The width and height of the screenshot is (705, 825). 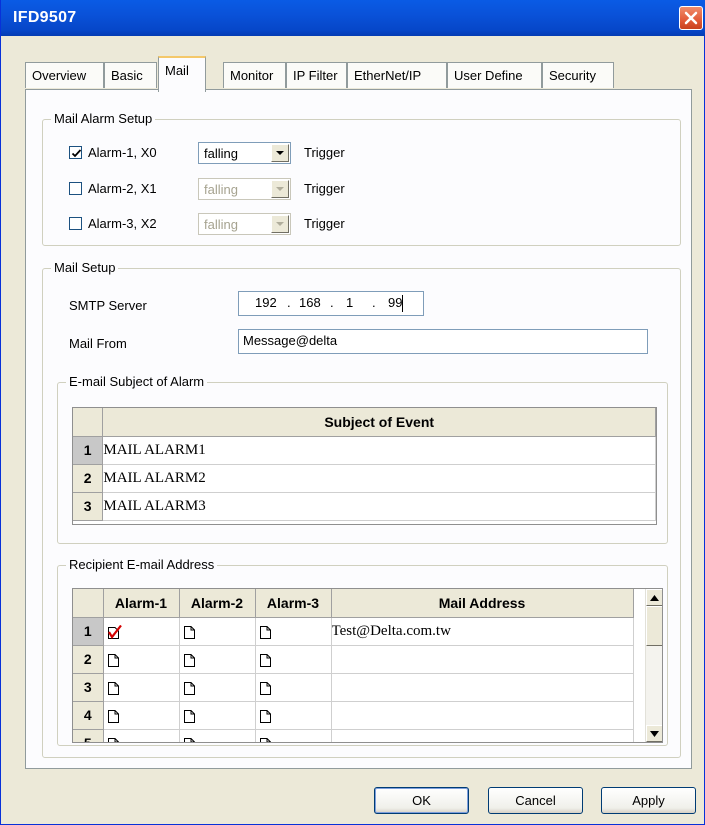 I want to click on tab-basic: Basic, so click(x=130, y=75).